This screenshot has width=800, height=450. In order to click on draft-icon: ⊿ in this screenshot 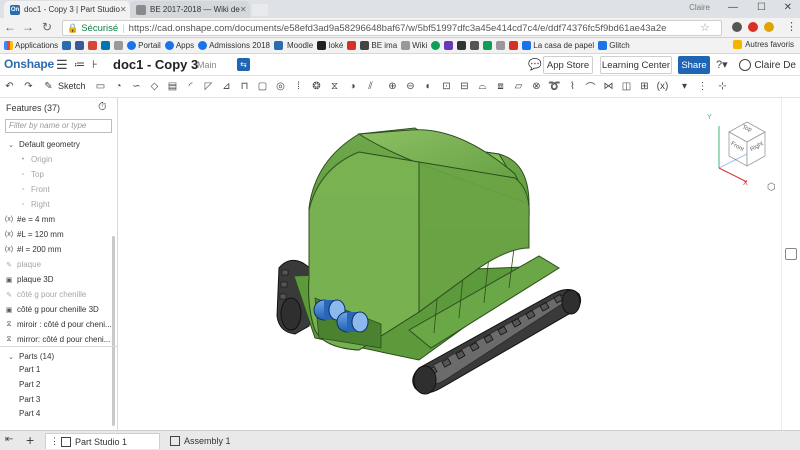, I will do `click(226, 86)`.